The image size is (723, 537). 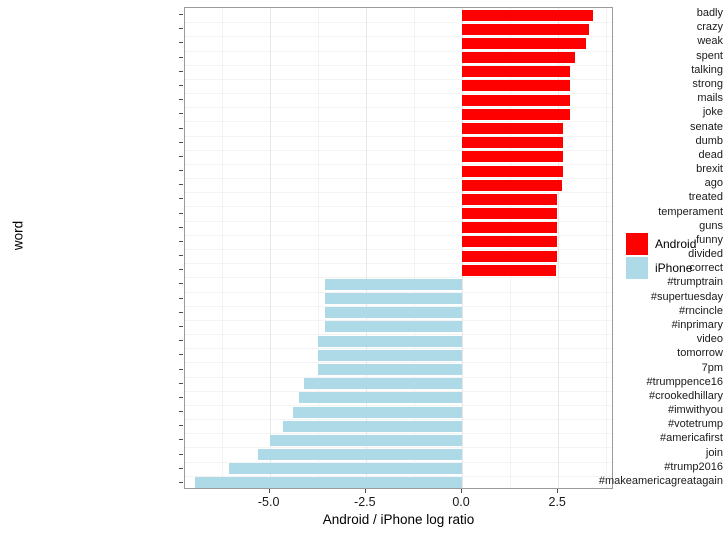 What do you see at coordinates (709, 27) in the screenshot?
I see `y-tick-label: crazy` at bounding box center [709, 27].